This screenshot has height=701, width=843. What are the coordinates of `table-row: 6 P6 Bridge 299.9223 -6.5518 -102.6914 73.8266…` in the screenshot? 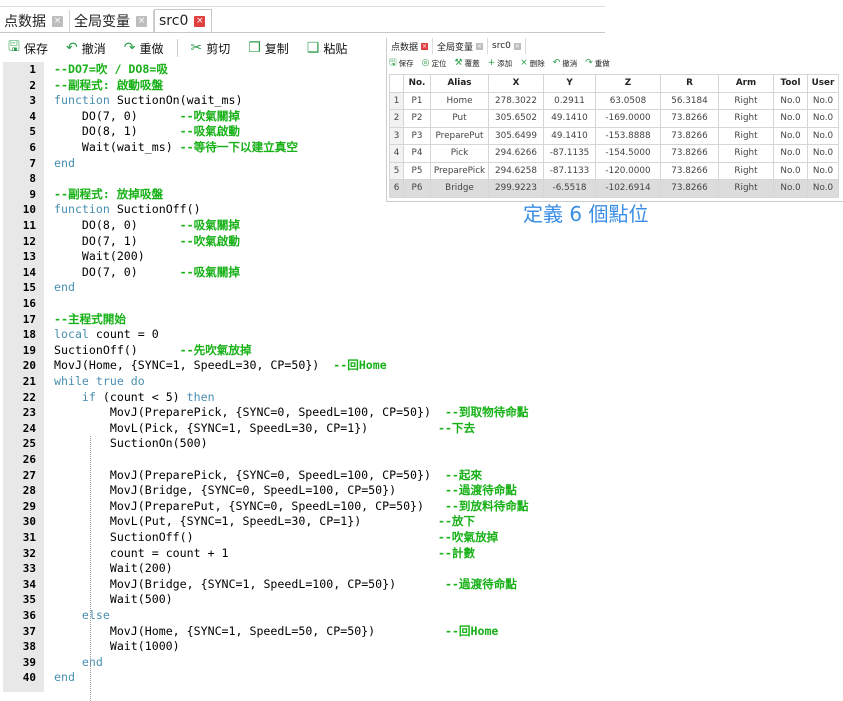 It's located at (614, 188).